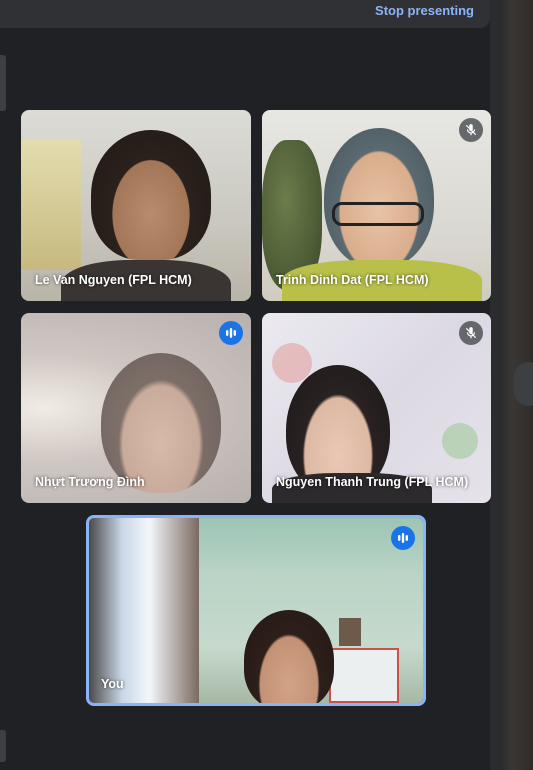 This screenshot has width=533, height=770. What do you see at coordinates (90, 482) in the screenshot?
I see `participant-name: Nhựt Trương Đình` at bounding box center [90, 482].